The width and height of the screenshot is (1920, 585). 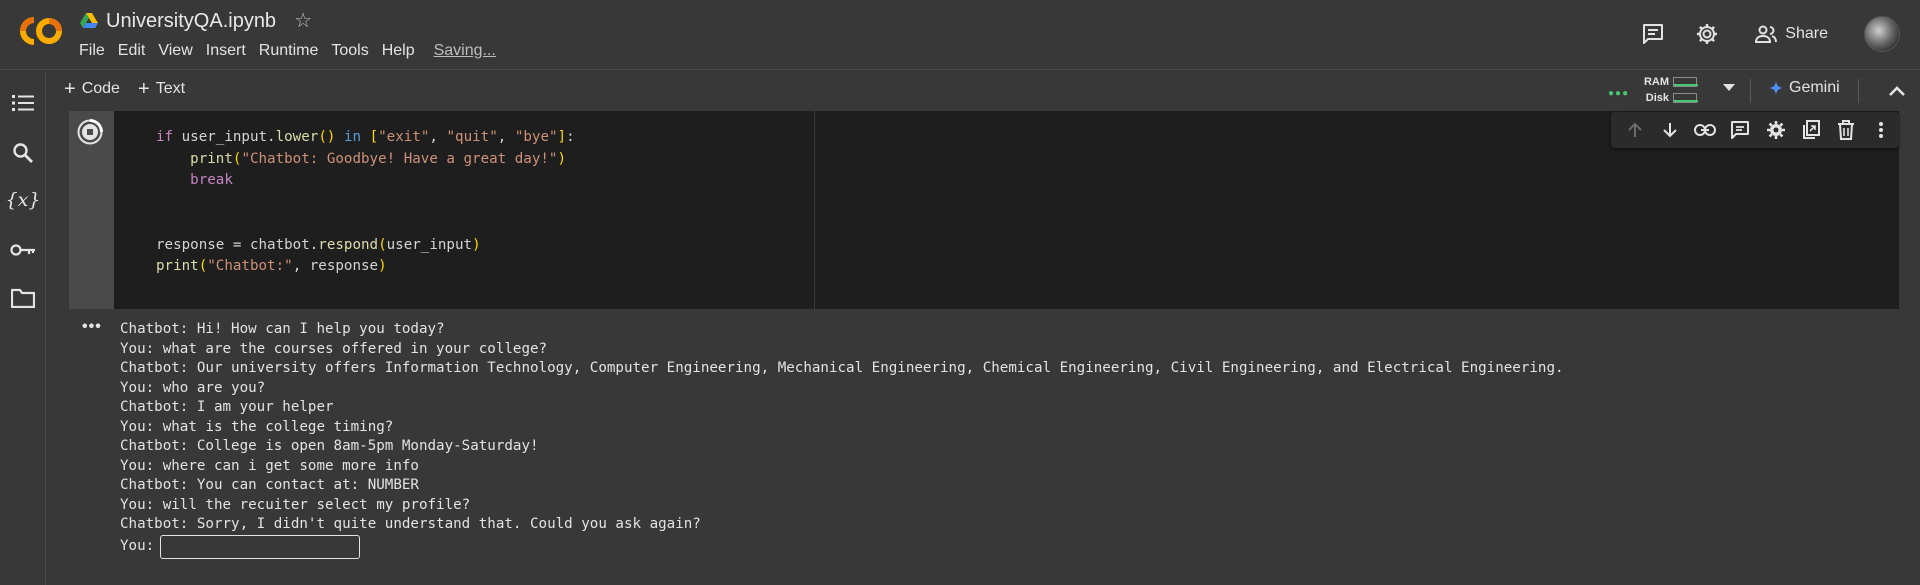 I want to click on menu-edit: Edit, so click(x=135, y=51).